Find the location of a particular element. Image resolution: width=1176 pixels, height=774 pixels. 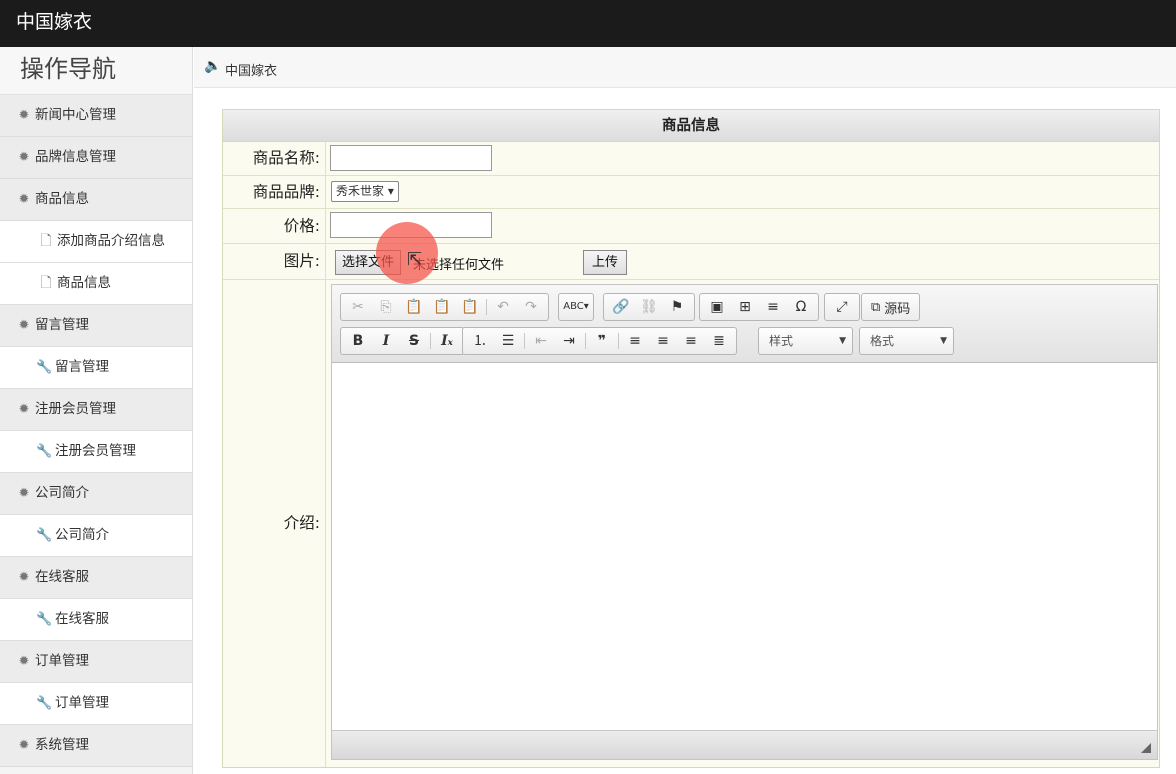

maximize-group: ⤢ is located at coordinates (842, 307).